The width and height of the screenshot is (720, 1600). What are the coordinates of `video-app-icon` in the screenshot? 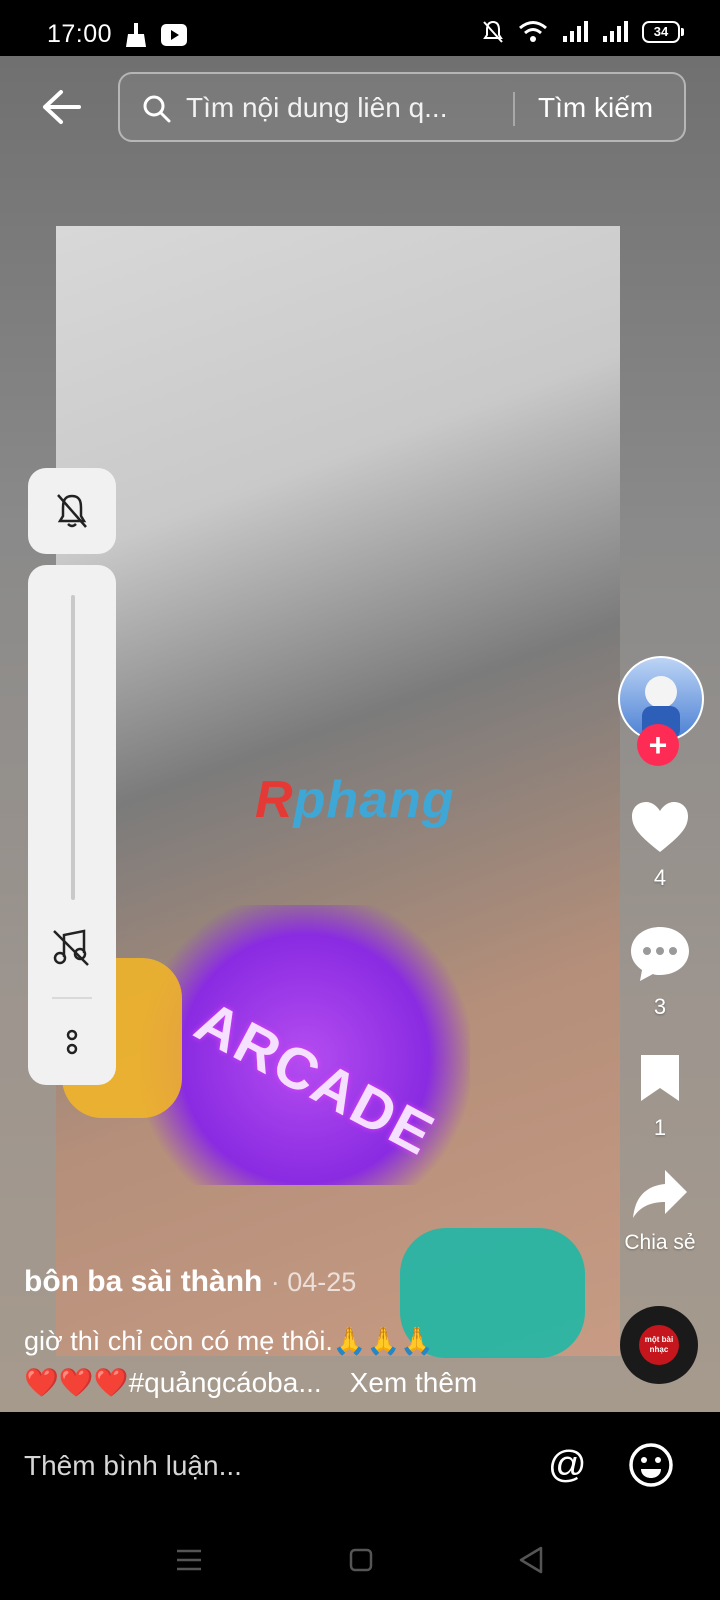 It's located at (174, 35).